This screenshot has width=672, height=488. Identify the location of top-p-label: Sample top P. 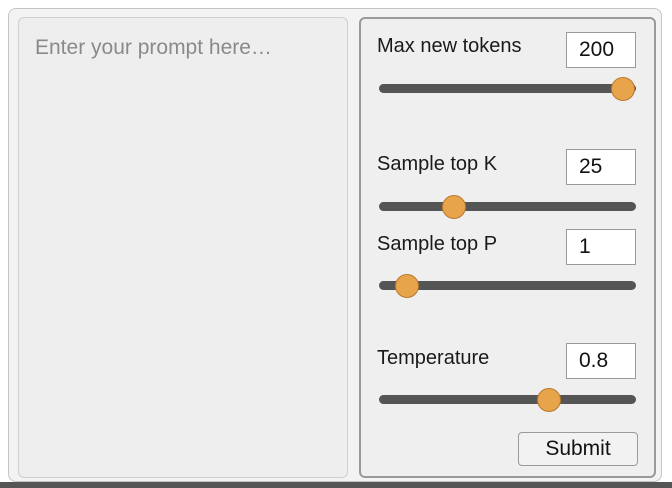
(437, 244).